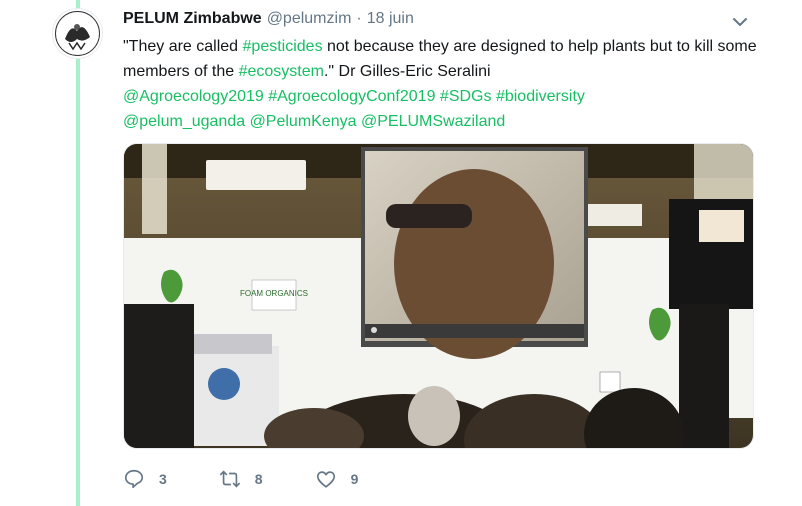 The image size is (802, 506). Describe the element at coordinates (78, 253) in the screenshot. I see `thread-line` at that location.